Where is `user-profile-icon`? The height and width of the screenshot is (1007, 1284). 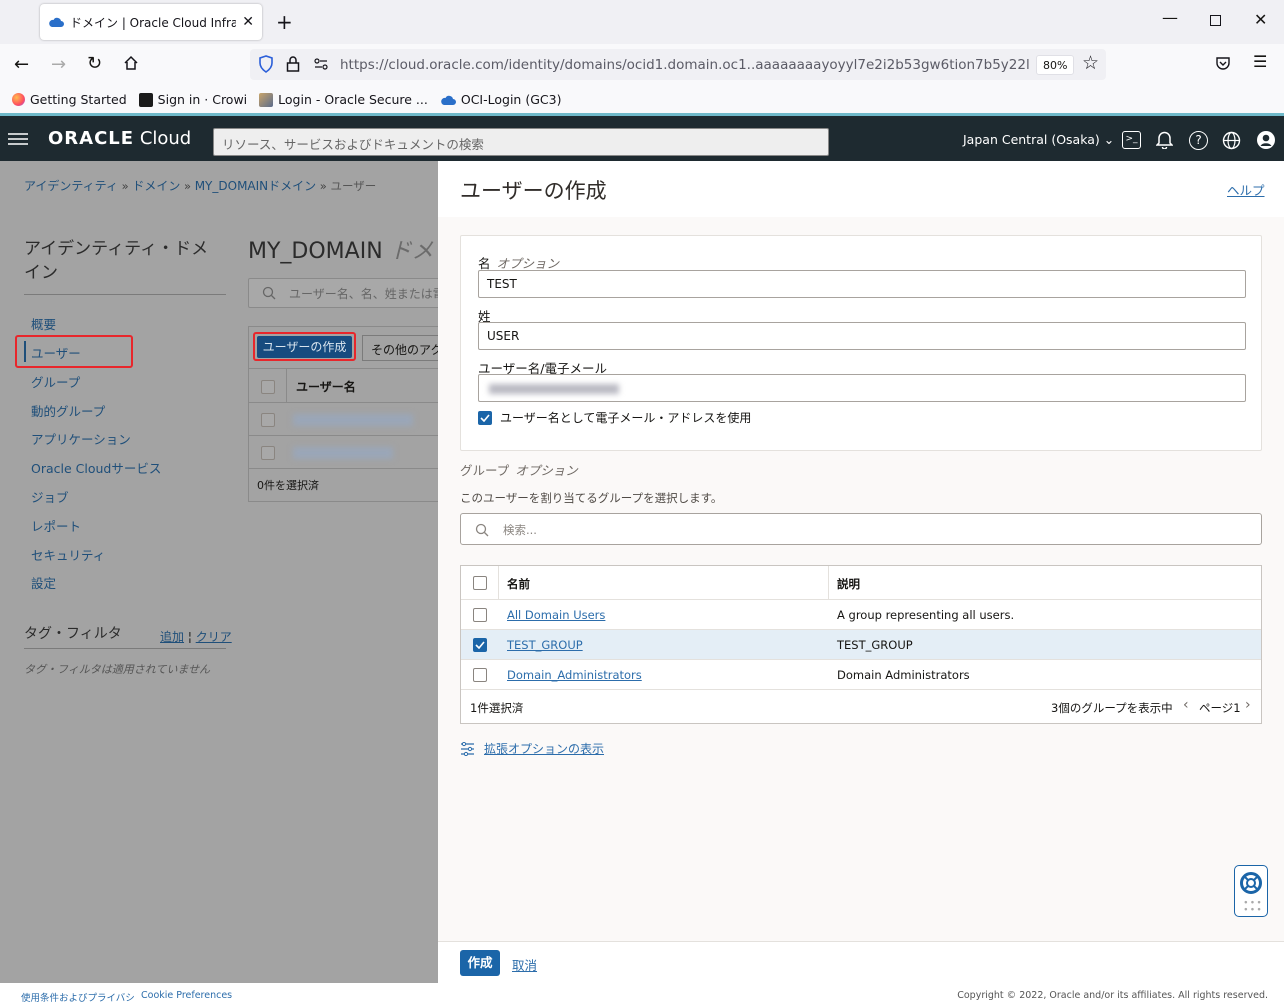
user-profile-icon is located at coordinates (1266, 140).